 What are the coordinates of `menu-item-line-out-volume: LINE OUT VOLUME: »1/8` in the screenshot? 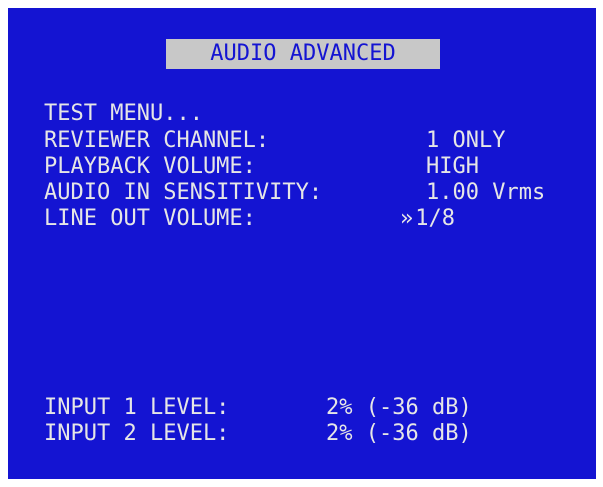 It's located at (318, 219).